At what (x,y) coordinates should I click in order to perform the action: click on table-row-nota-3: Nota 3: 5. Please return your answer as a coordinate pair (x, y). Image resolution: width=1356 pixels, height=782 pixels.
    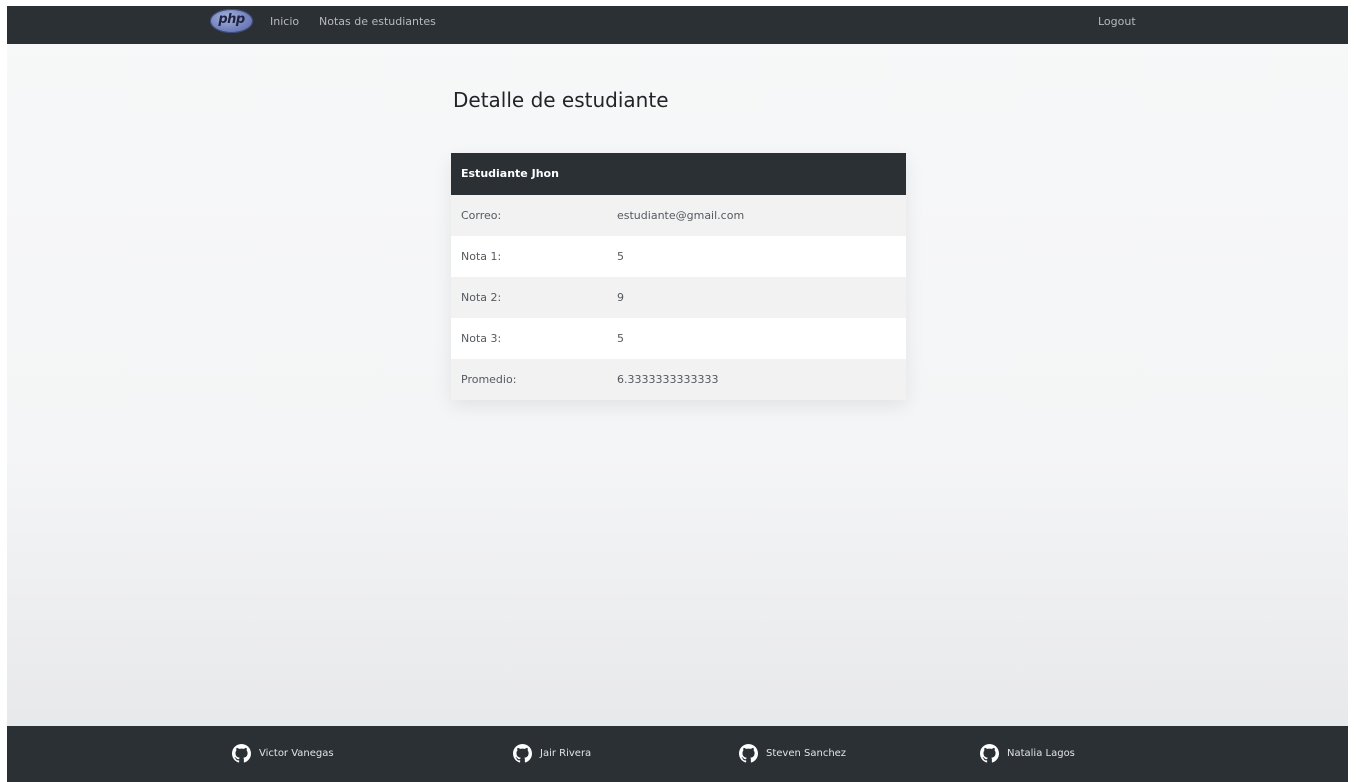
    Looking at the image, I should click on (678, 338).